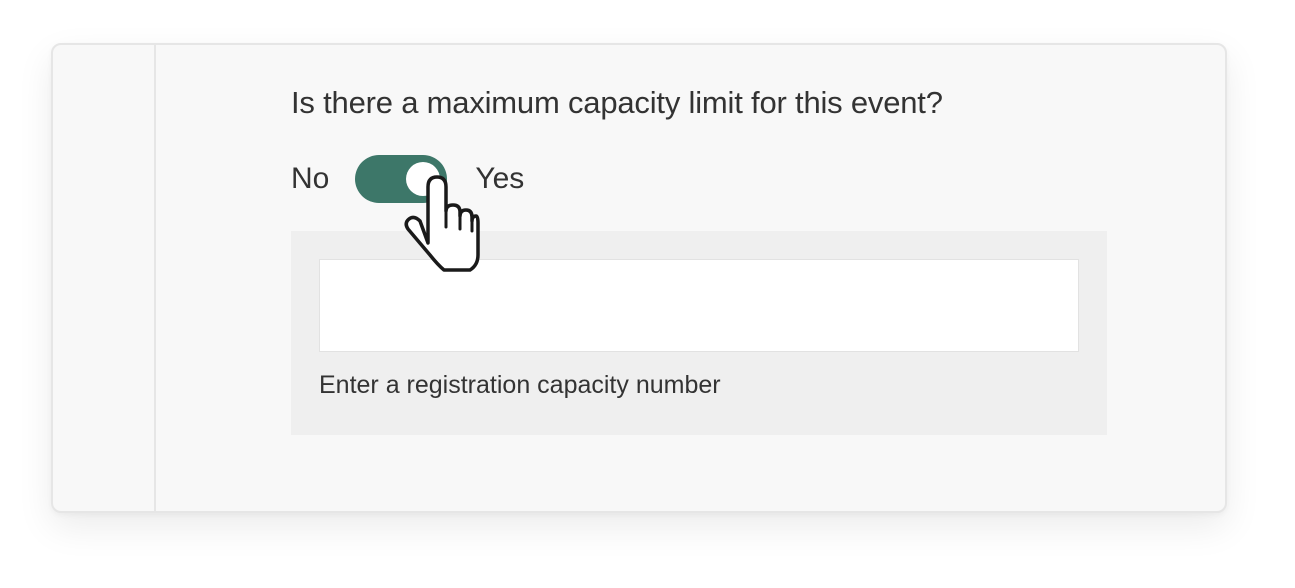  Describe the element at coordinates (699, 305) in the screenshot. I see `capacity-number-input` at that location.